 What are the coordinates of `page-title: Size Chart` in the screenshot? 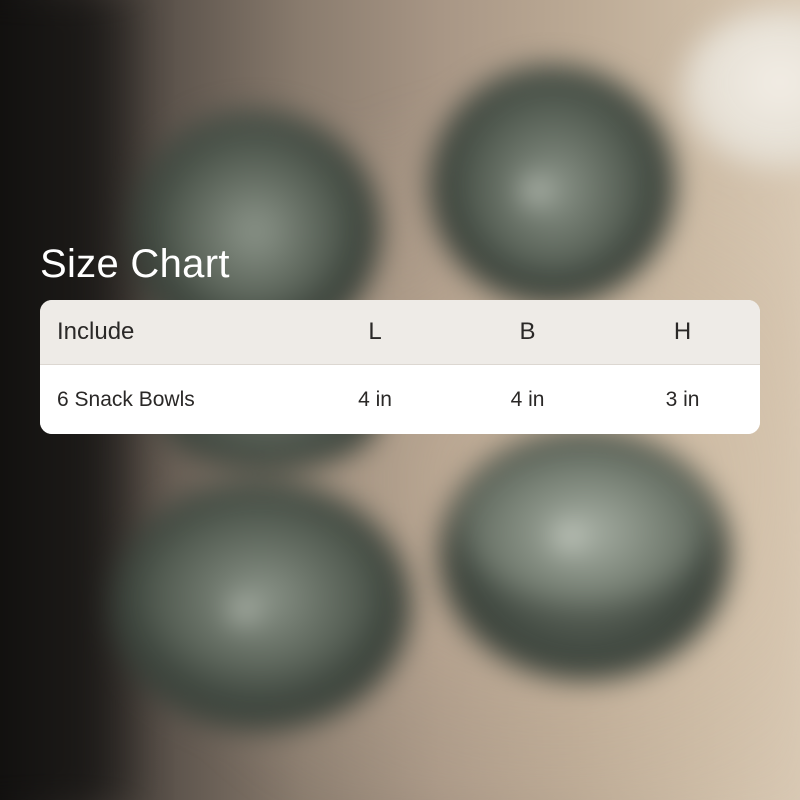 It's located at (135, 264).